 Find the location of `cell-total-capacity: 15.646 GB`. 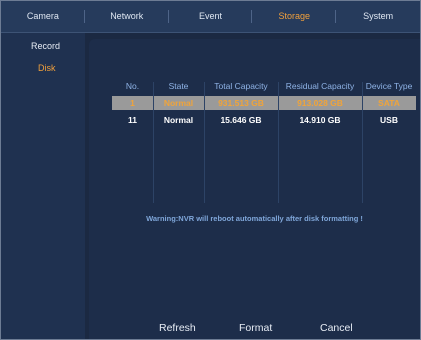

cell-total-capacity: 15.646 GB is located at coordinates (241, 120).